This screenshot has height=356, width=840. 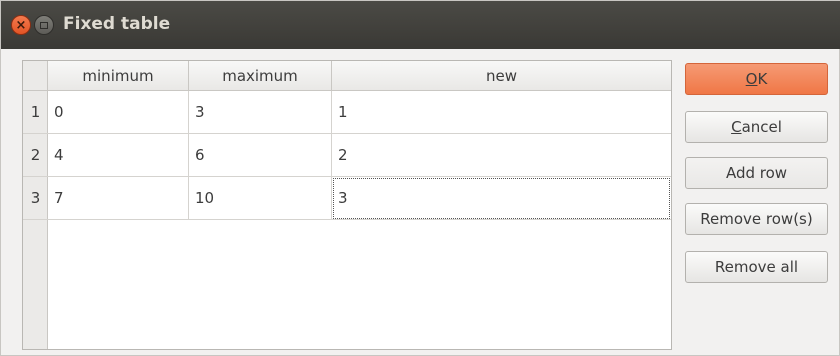 What do you see at coordinates (260, 198) in the screenshot?
I see `table-cell: 10` at bounding box center [260, 198].